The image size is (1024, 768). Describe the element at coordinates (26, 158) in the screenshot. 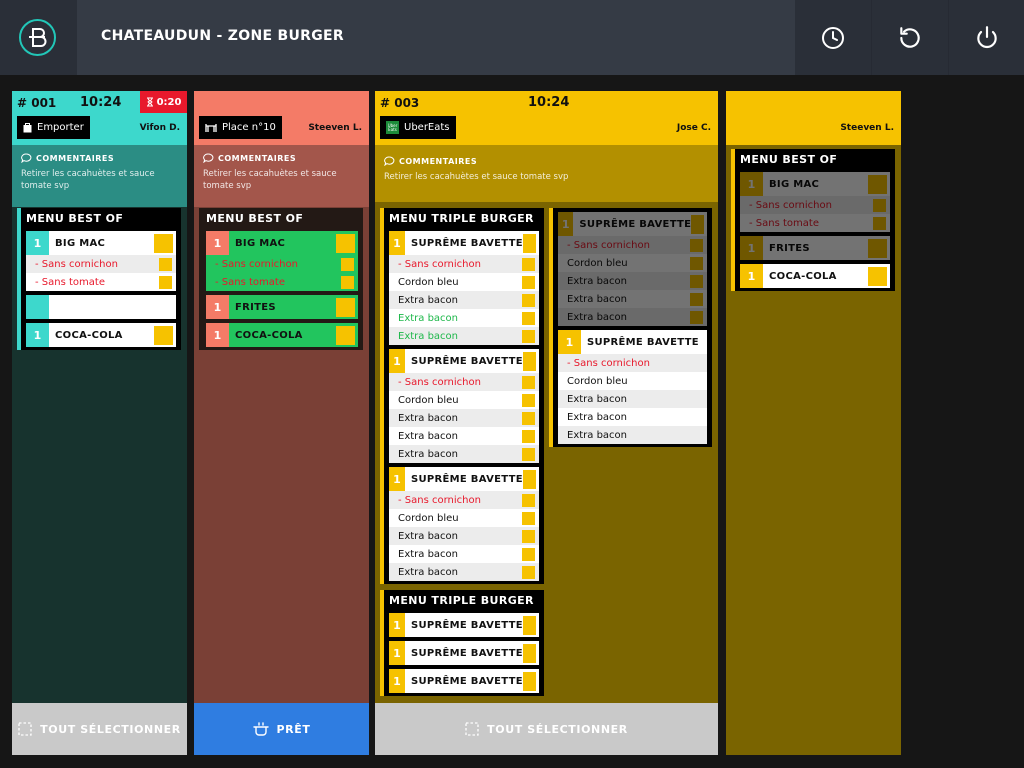

I see `comment-icon` at that location.